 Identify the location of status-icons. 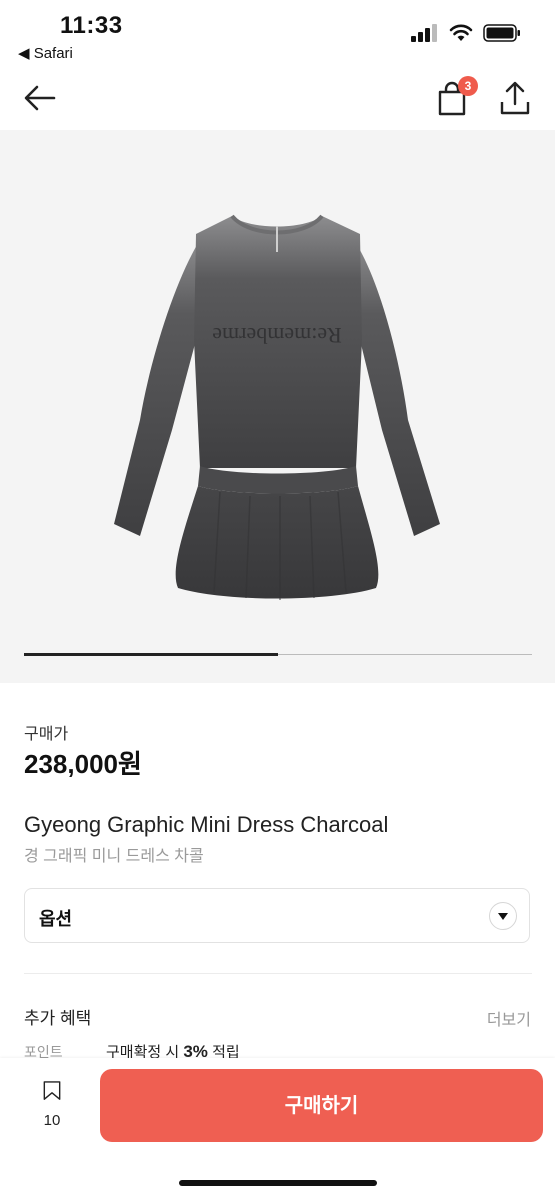
(466, 33).